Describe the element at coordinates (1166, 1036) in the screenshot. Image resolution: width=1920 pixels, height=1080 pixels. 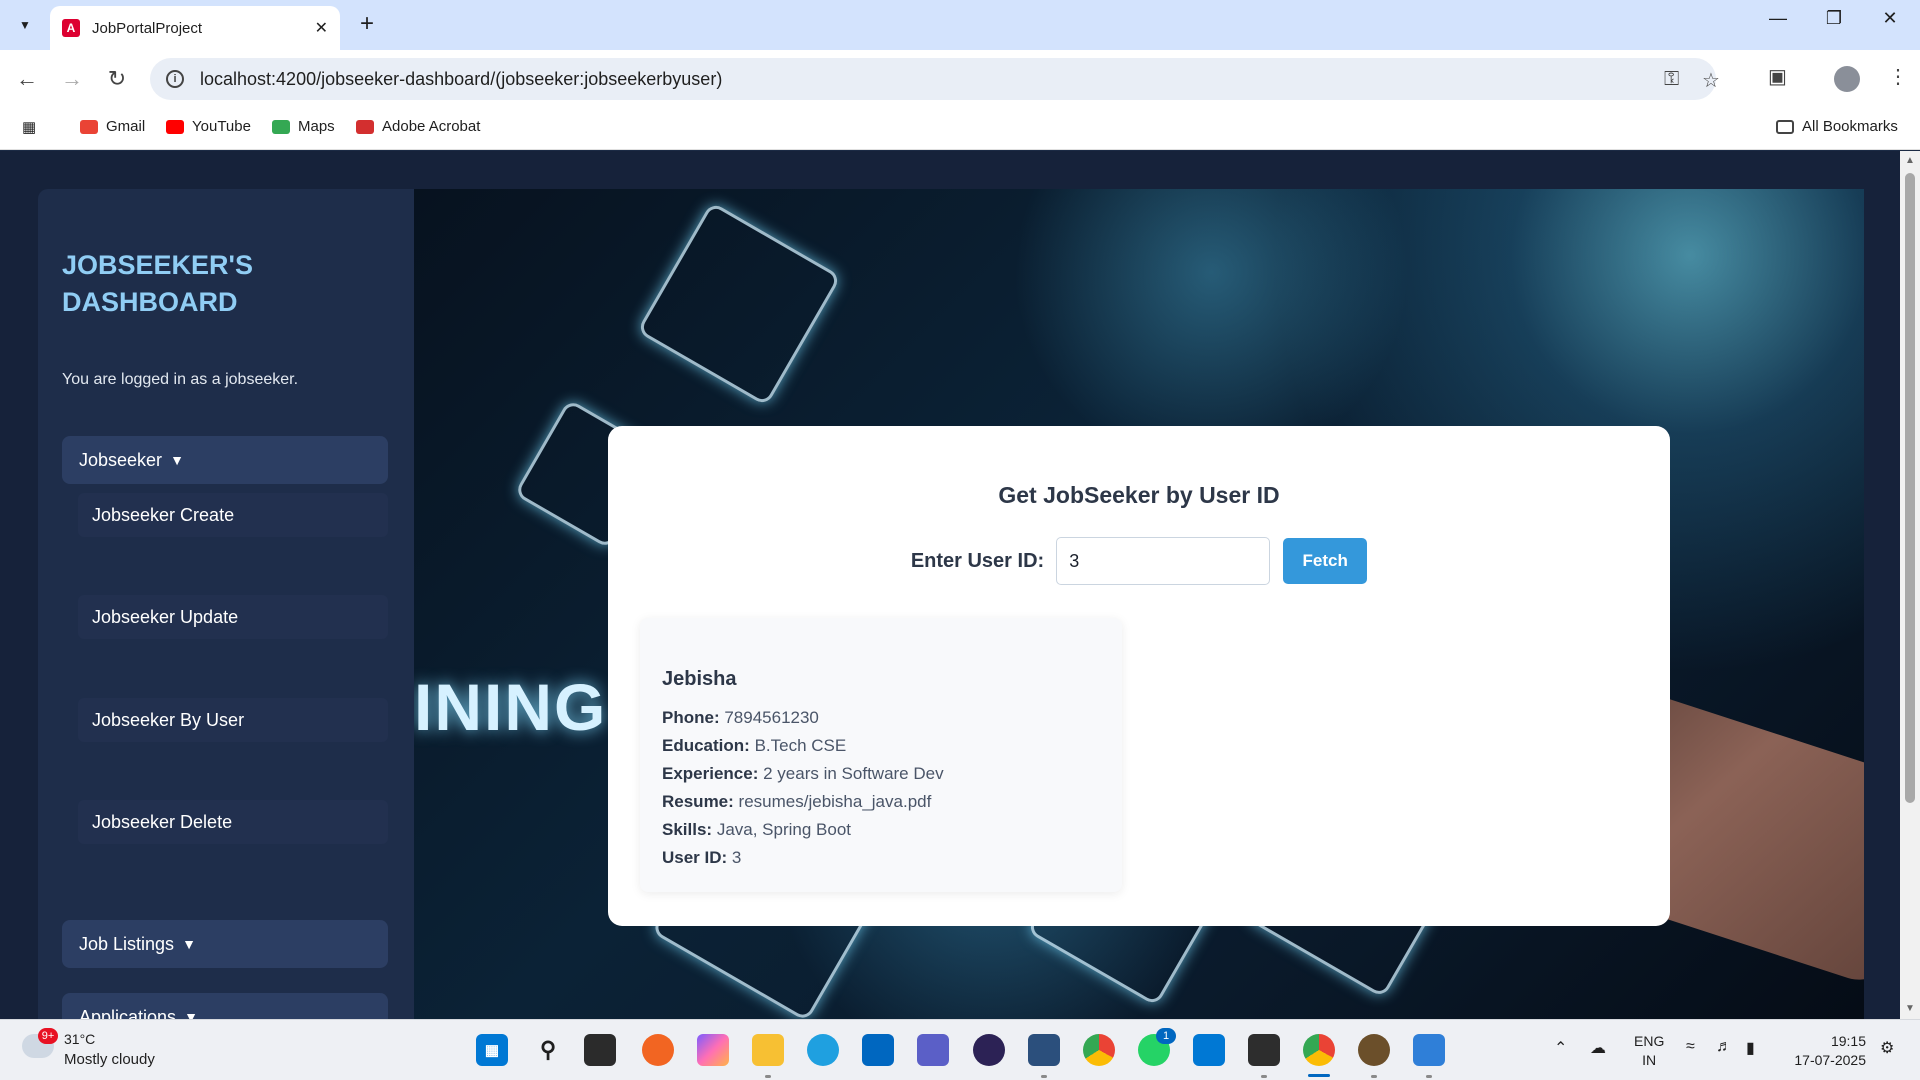
I see `whatsapp-badge: 1` at that location.